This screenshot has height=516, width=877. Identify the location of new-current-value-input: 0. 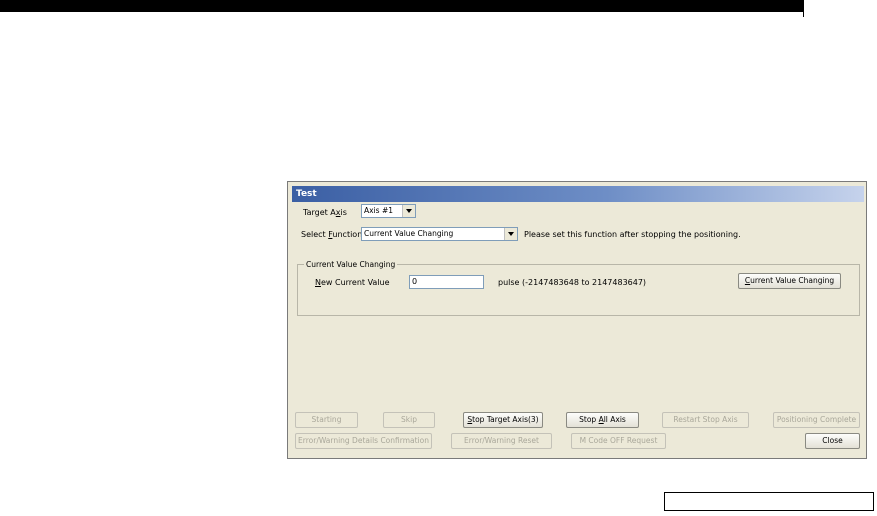
(446, 282).